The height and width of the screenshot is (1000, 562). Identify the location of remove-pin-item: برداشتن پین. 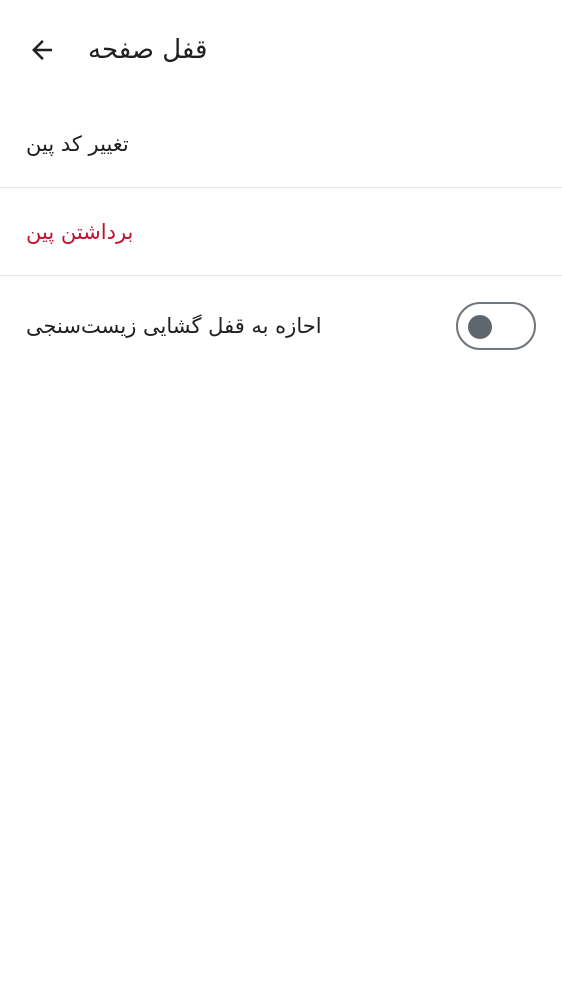
(281, 232).